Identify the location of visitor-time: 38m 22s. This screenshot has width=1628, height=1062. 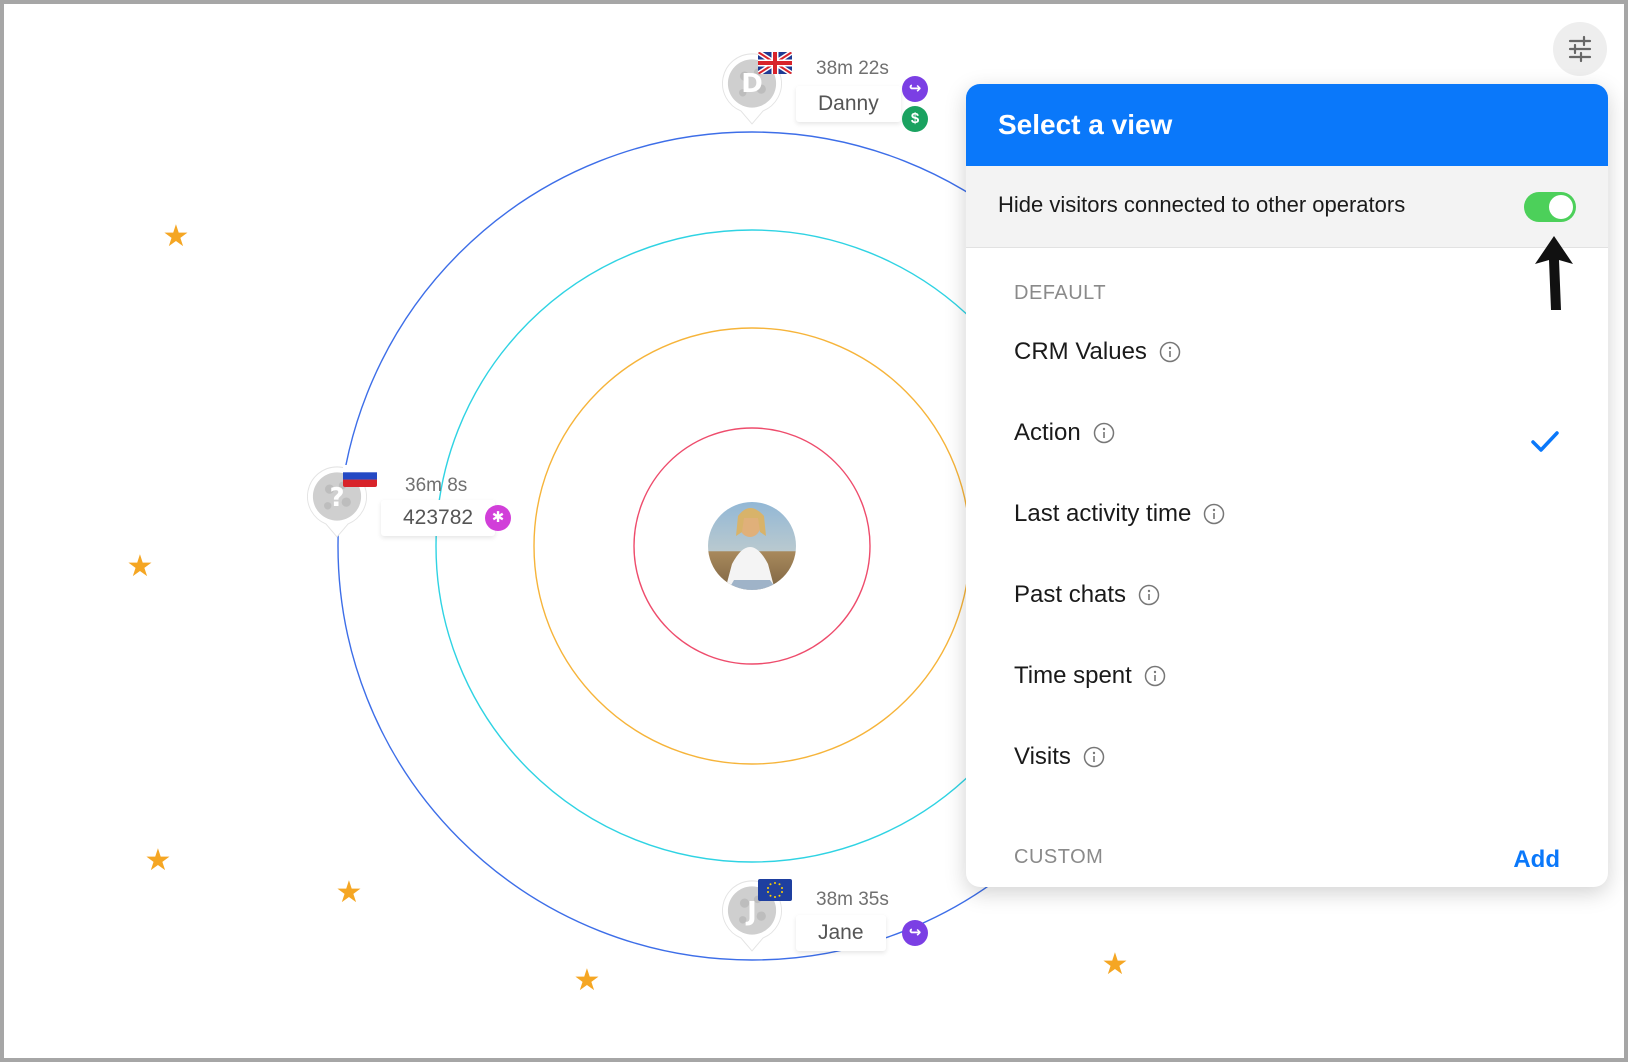
(852, 68).